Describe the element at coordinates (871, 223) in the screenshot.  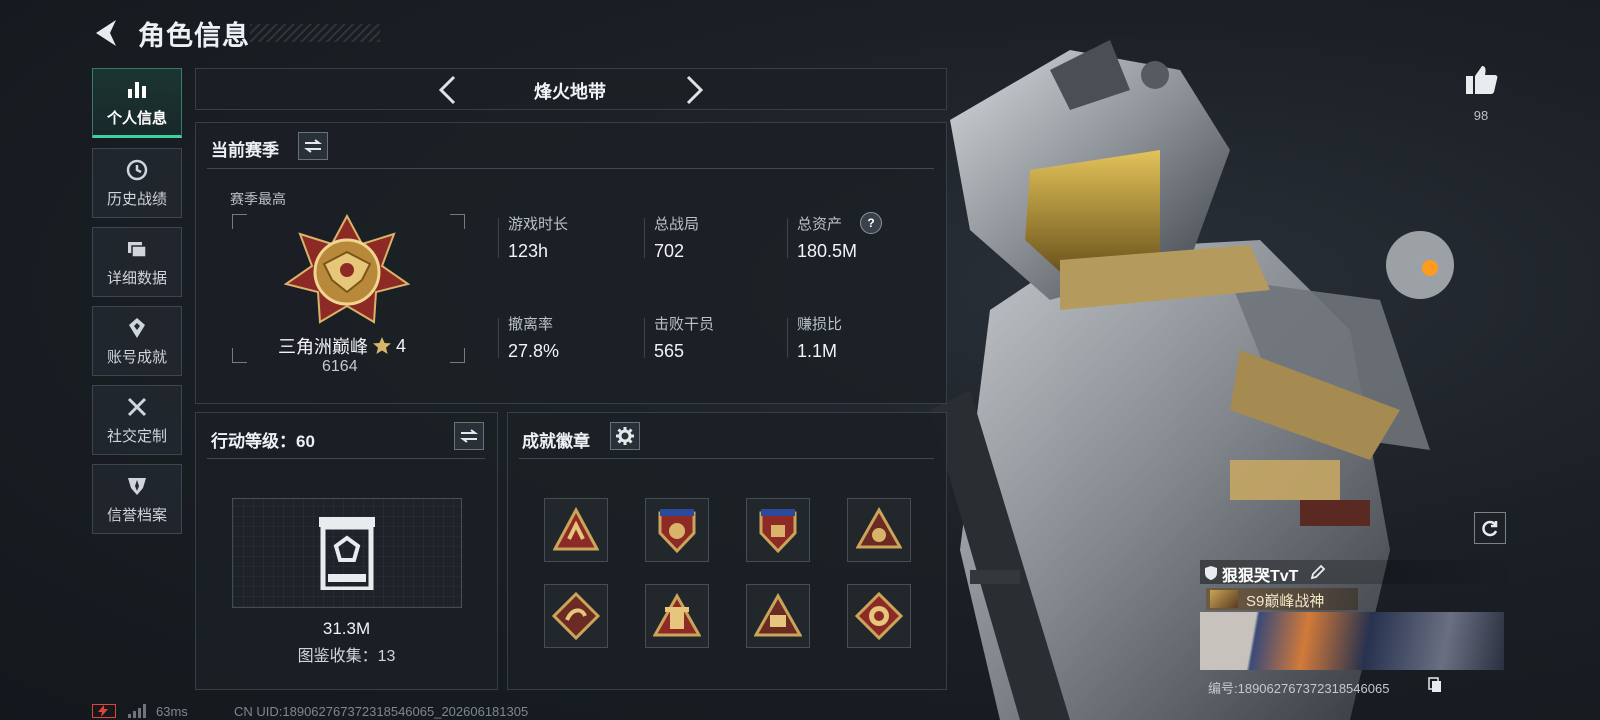
I see `assets-help-icon: ?` at that location.